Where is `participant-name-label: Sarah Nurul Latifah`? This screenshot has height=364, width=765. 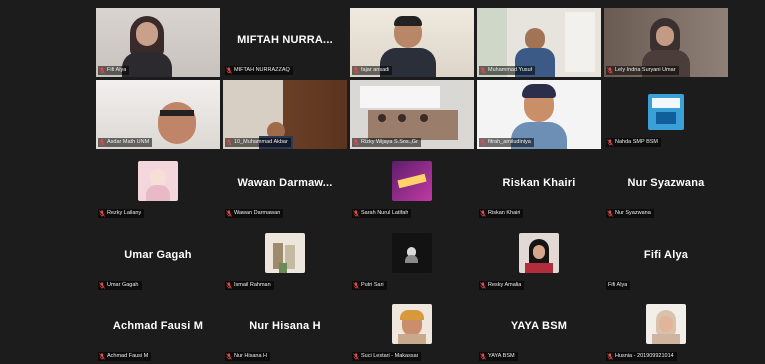
participant-name-label: Sarah Nurul Latifah is located at coordinates (382, 213).